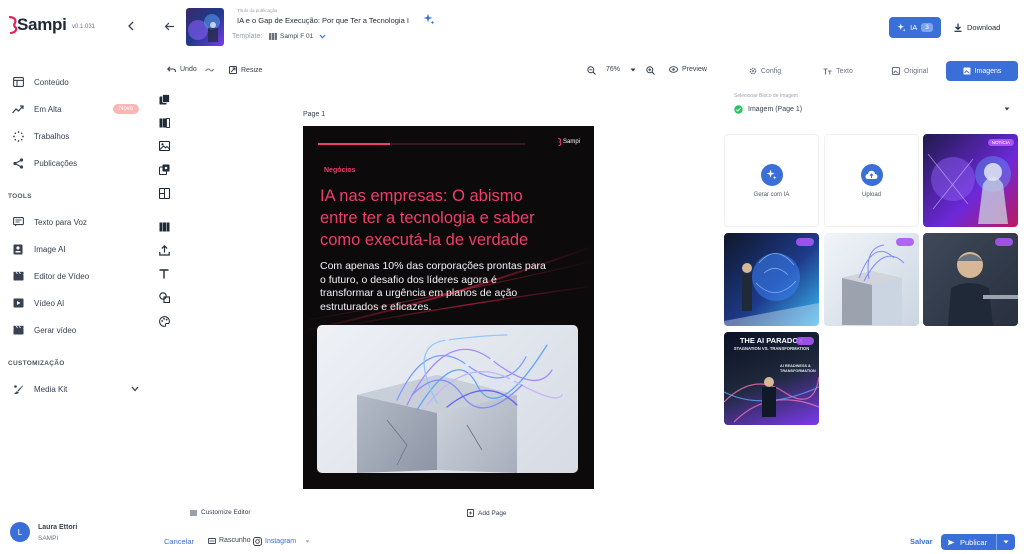 The image size is (1024, 554). I want to click on sidebar-item-label: Editor de Vídeo, so click(62, 276).